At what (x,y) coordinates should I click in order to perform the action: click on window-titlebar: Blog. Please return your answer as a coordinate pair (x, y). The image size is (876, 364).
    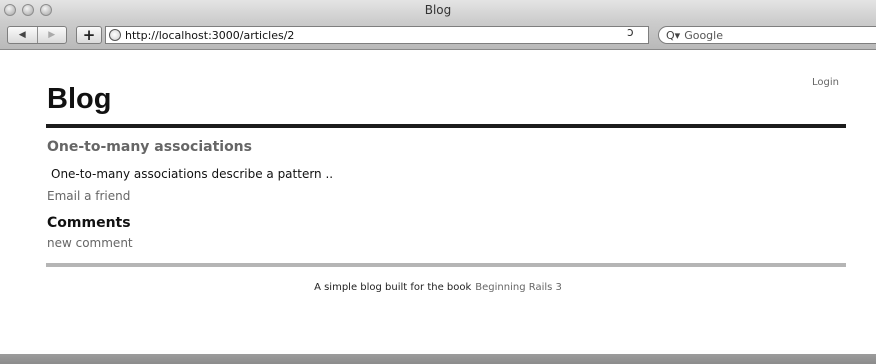
    Looking at the image, I should click on (438, 10).